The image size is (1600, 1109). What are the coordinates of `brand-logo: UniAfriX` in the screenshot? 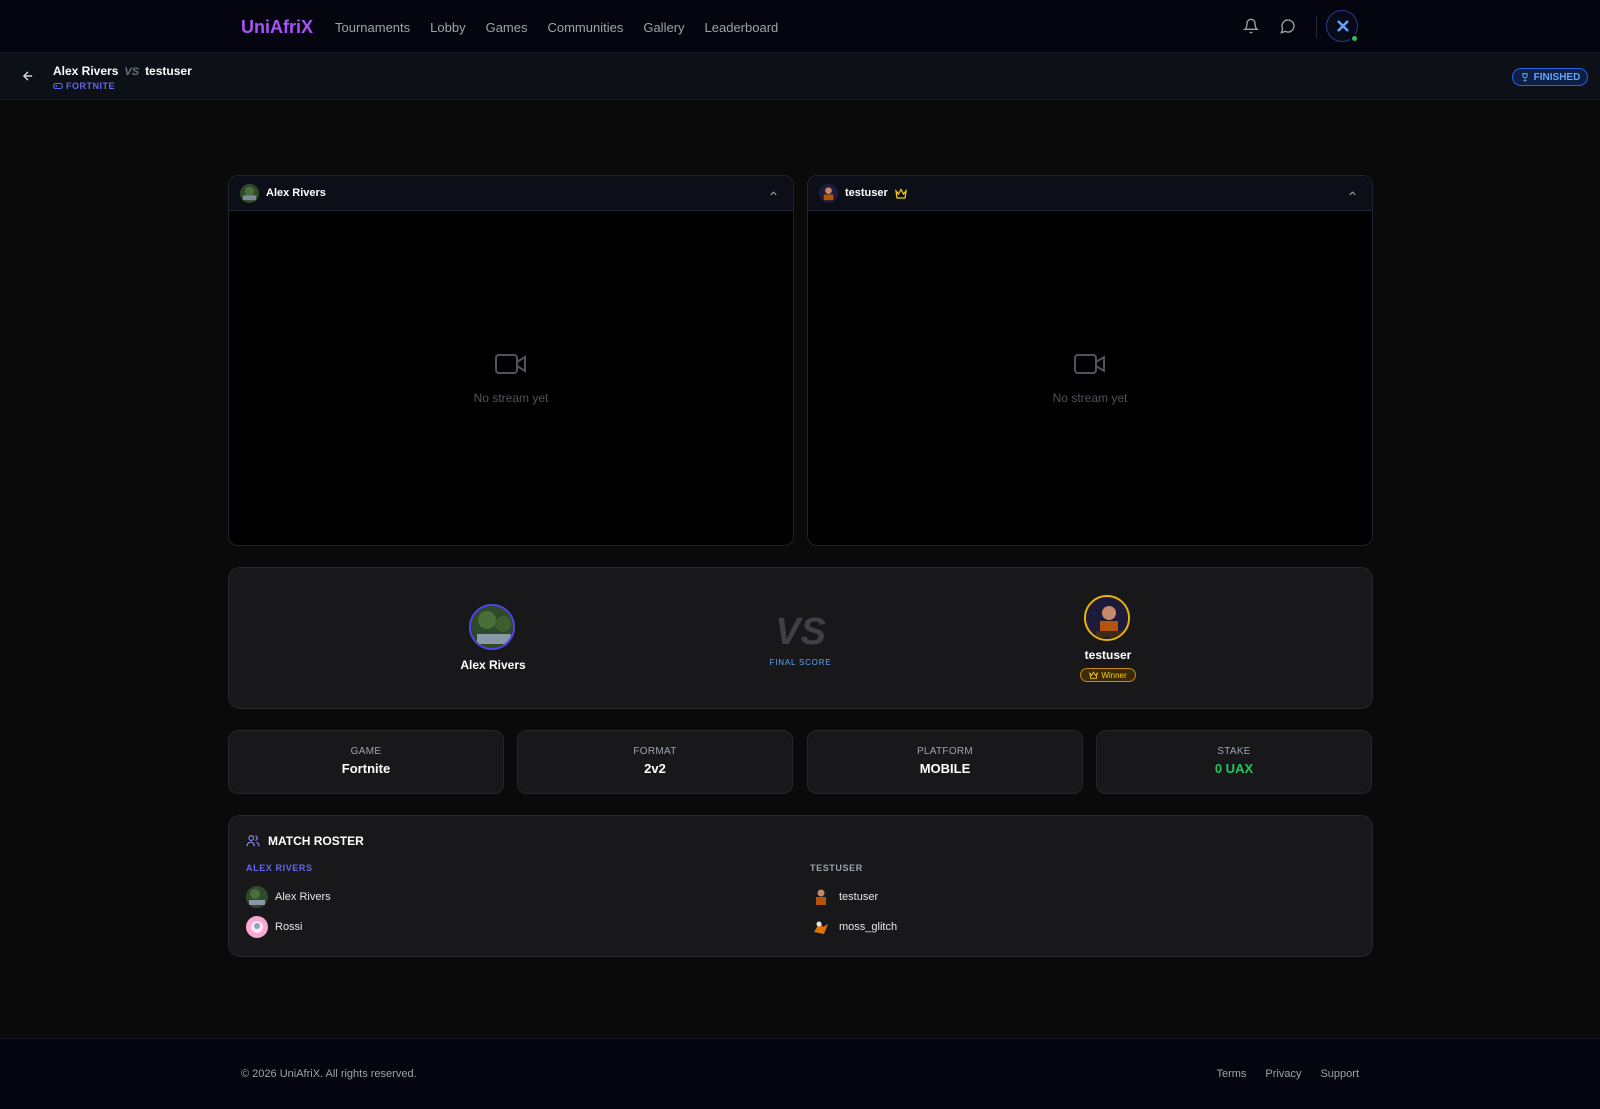 It's located at (277, 27).